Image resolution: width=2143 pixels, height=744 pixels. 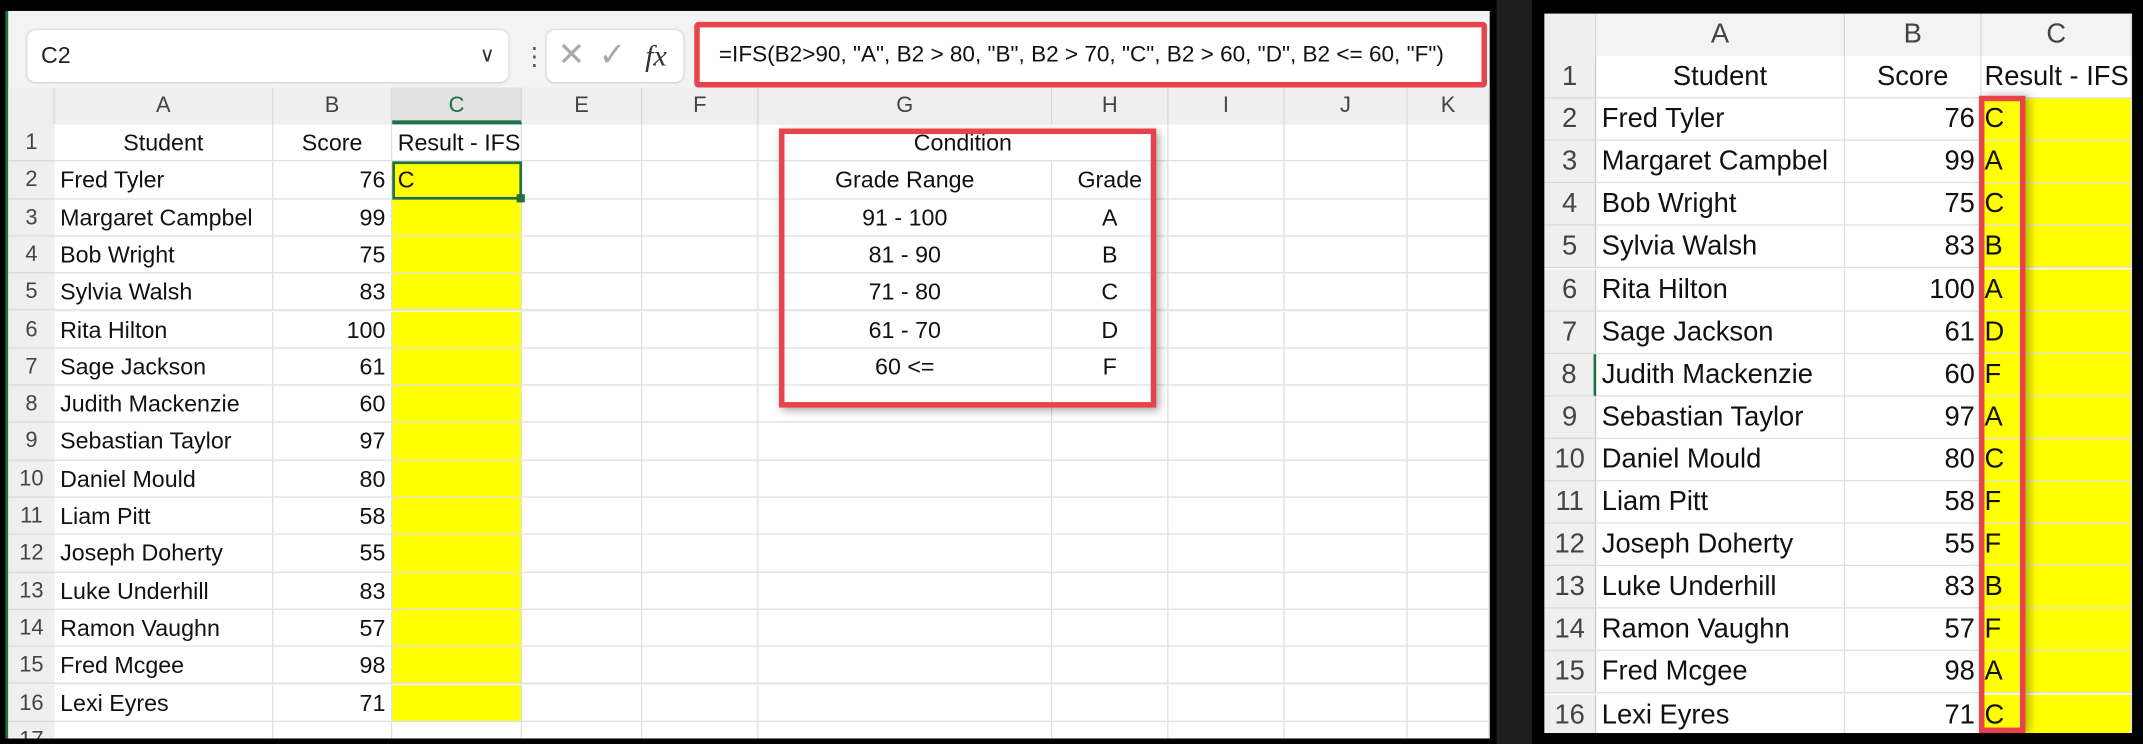 What do you see at coordinates (1448, 404) in the screenshot?
I see `cell-K8` at bounding box center [1448, 404].